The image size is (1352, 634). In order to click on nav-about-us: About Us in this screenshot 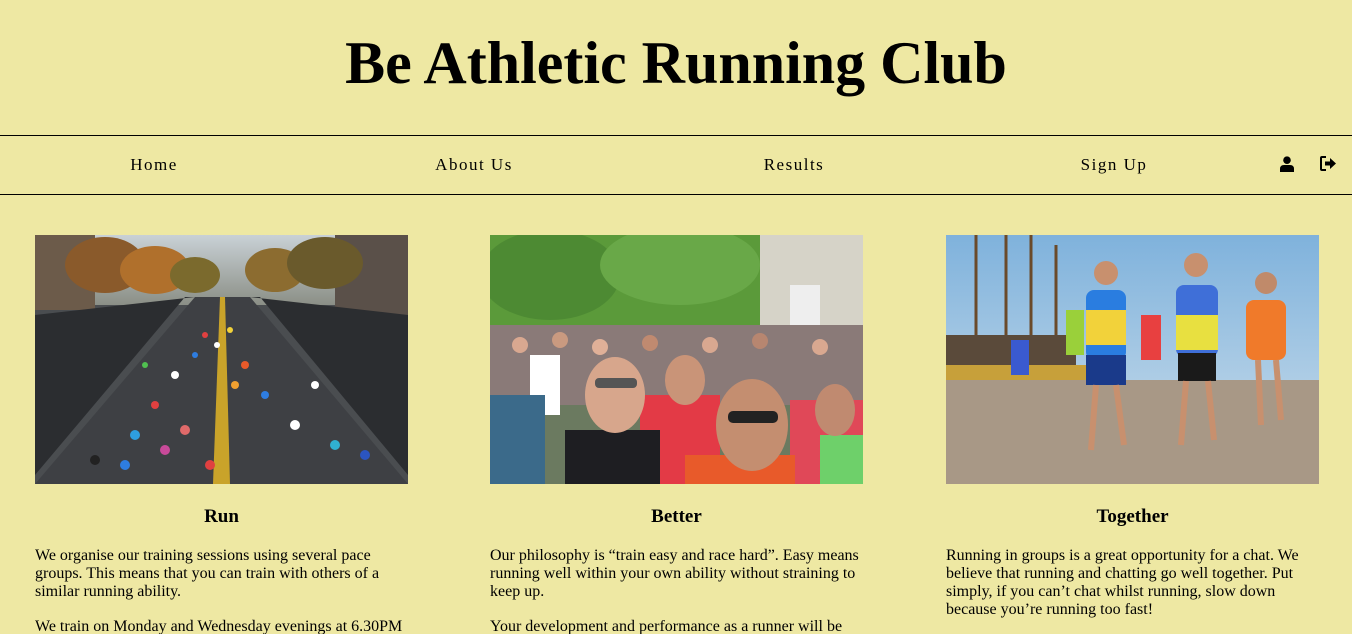, I will do `click(474, 165)`.